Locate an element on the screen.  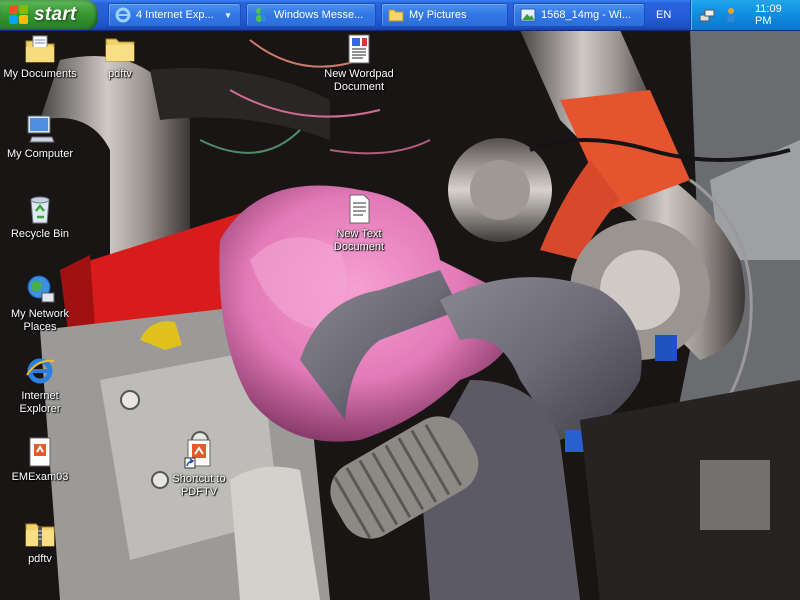
chevron-down-icon: ▼ is located at coordinates (228, 15).